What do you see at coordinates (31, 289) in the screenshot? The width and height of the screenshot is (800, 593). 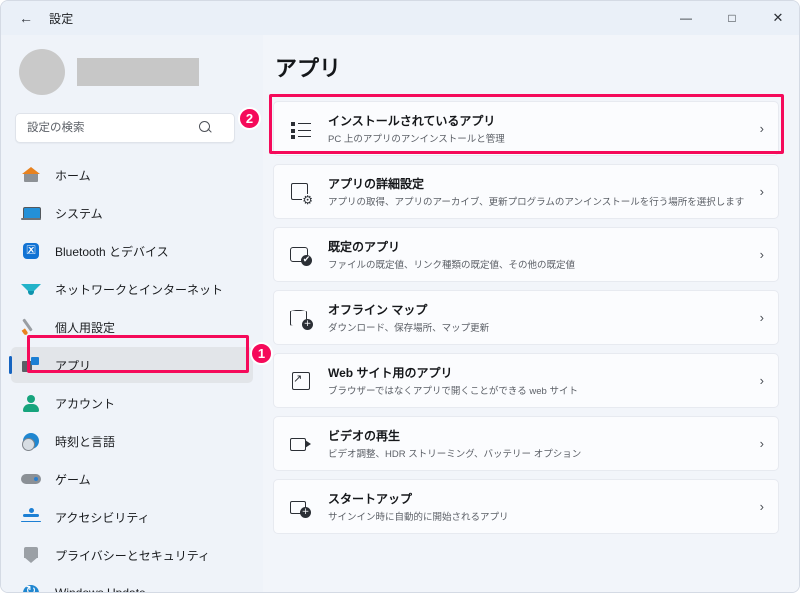 I see `wifi-icon` at bounding box center [31, 289].